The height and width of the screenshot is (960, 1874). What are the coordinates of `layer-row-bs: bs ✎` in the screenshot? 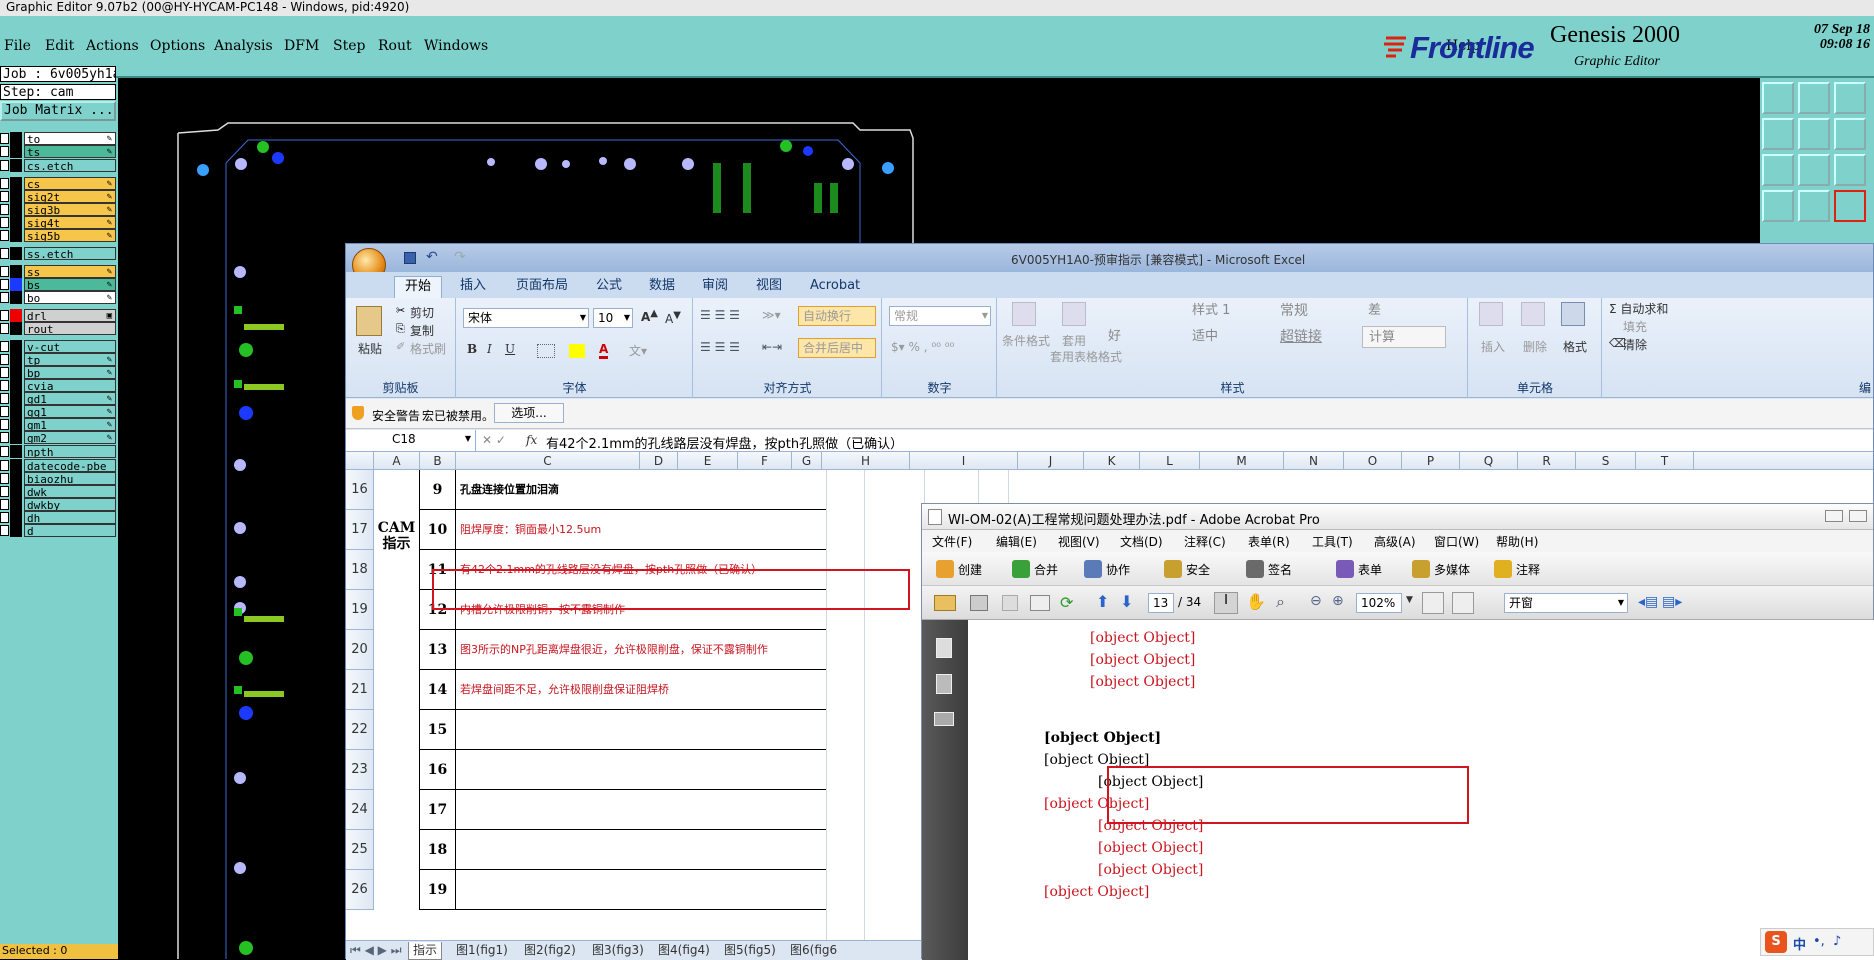 It's located at (58, 284).